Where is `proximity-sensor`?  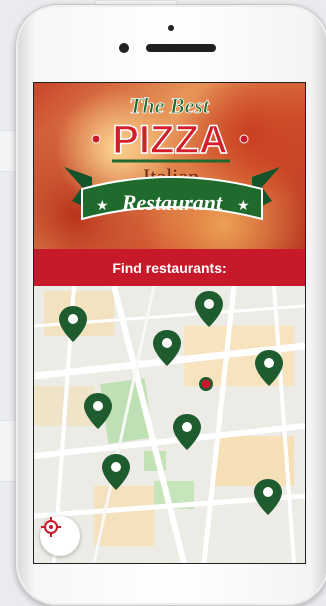
proximity-sensor is located at coordinates (171, 28).